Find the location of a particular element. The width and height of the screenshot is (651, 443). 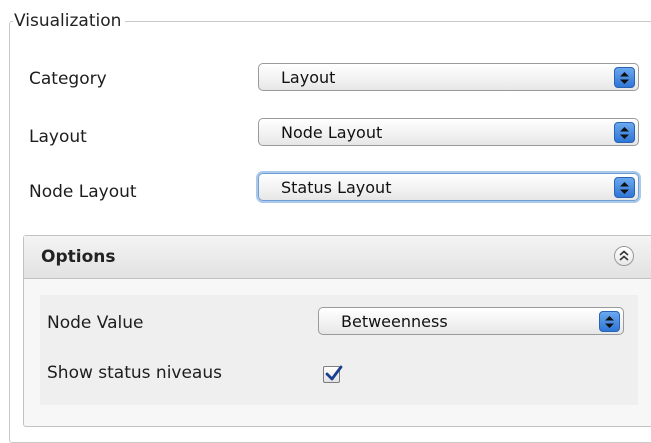

node-layout-select-value: Status Layout is located at coordinates (336, 187).